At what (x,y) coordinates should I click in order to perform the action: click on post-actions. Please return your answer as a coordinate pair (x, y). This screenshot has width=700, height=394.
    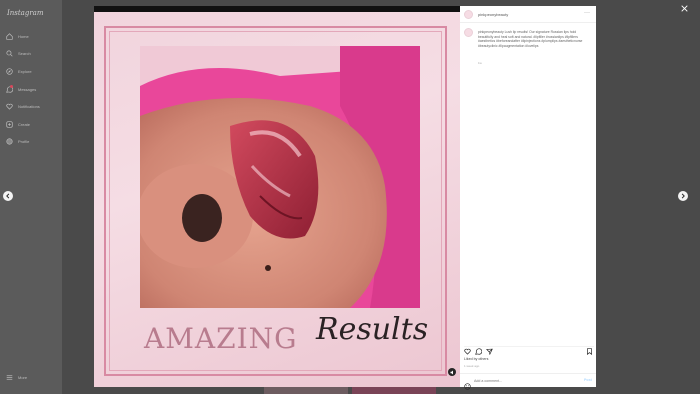
    Looking at the image, I should click on (529, 350).